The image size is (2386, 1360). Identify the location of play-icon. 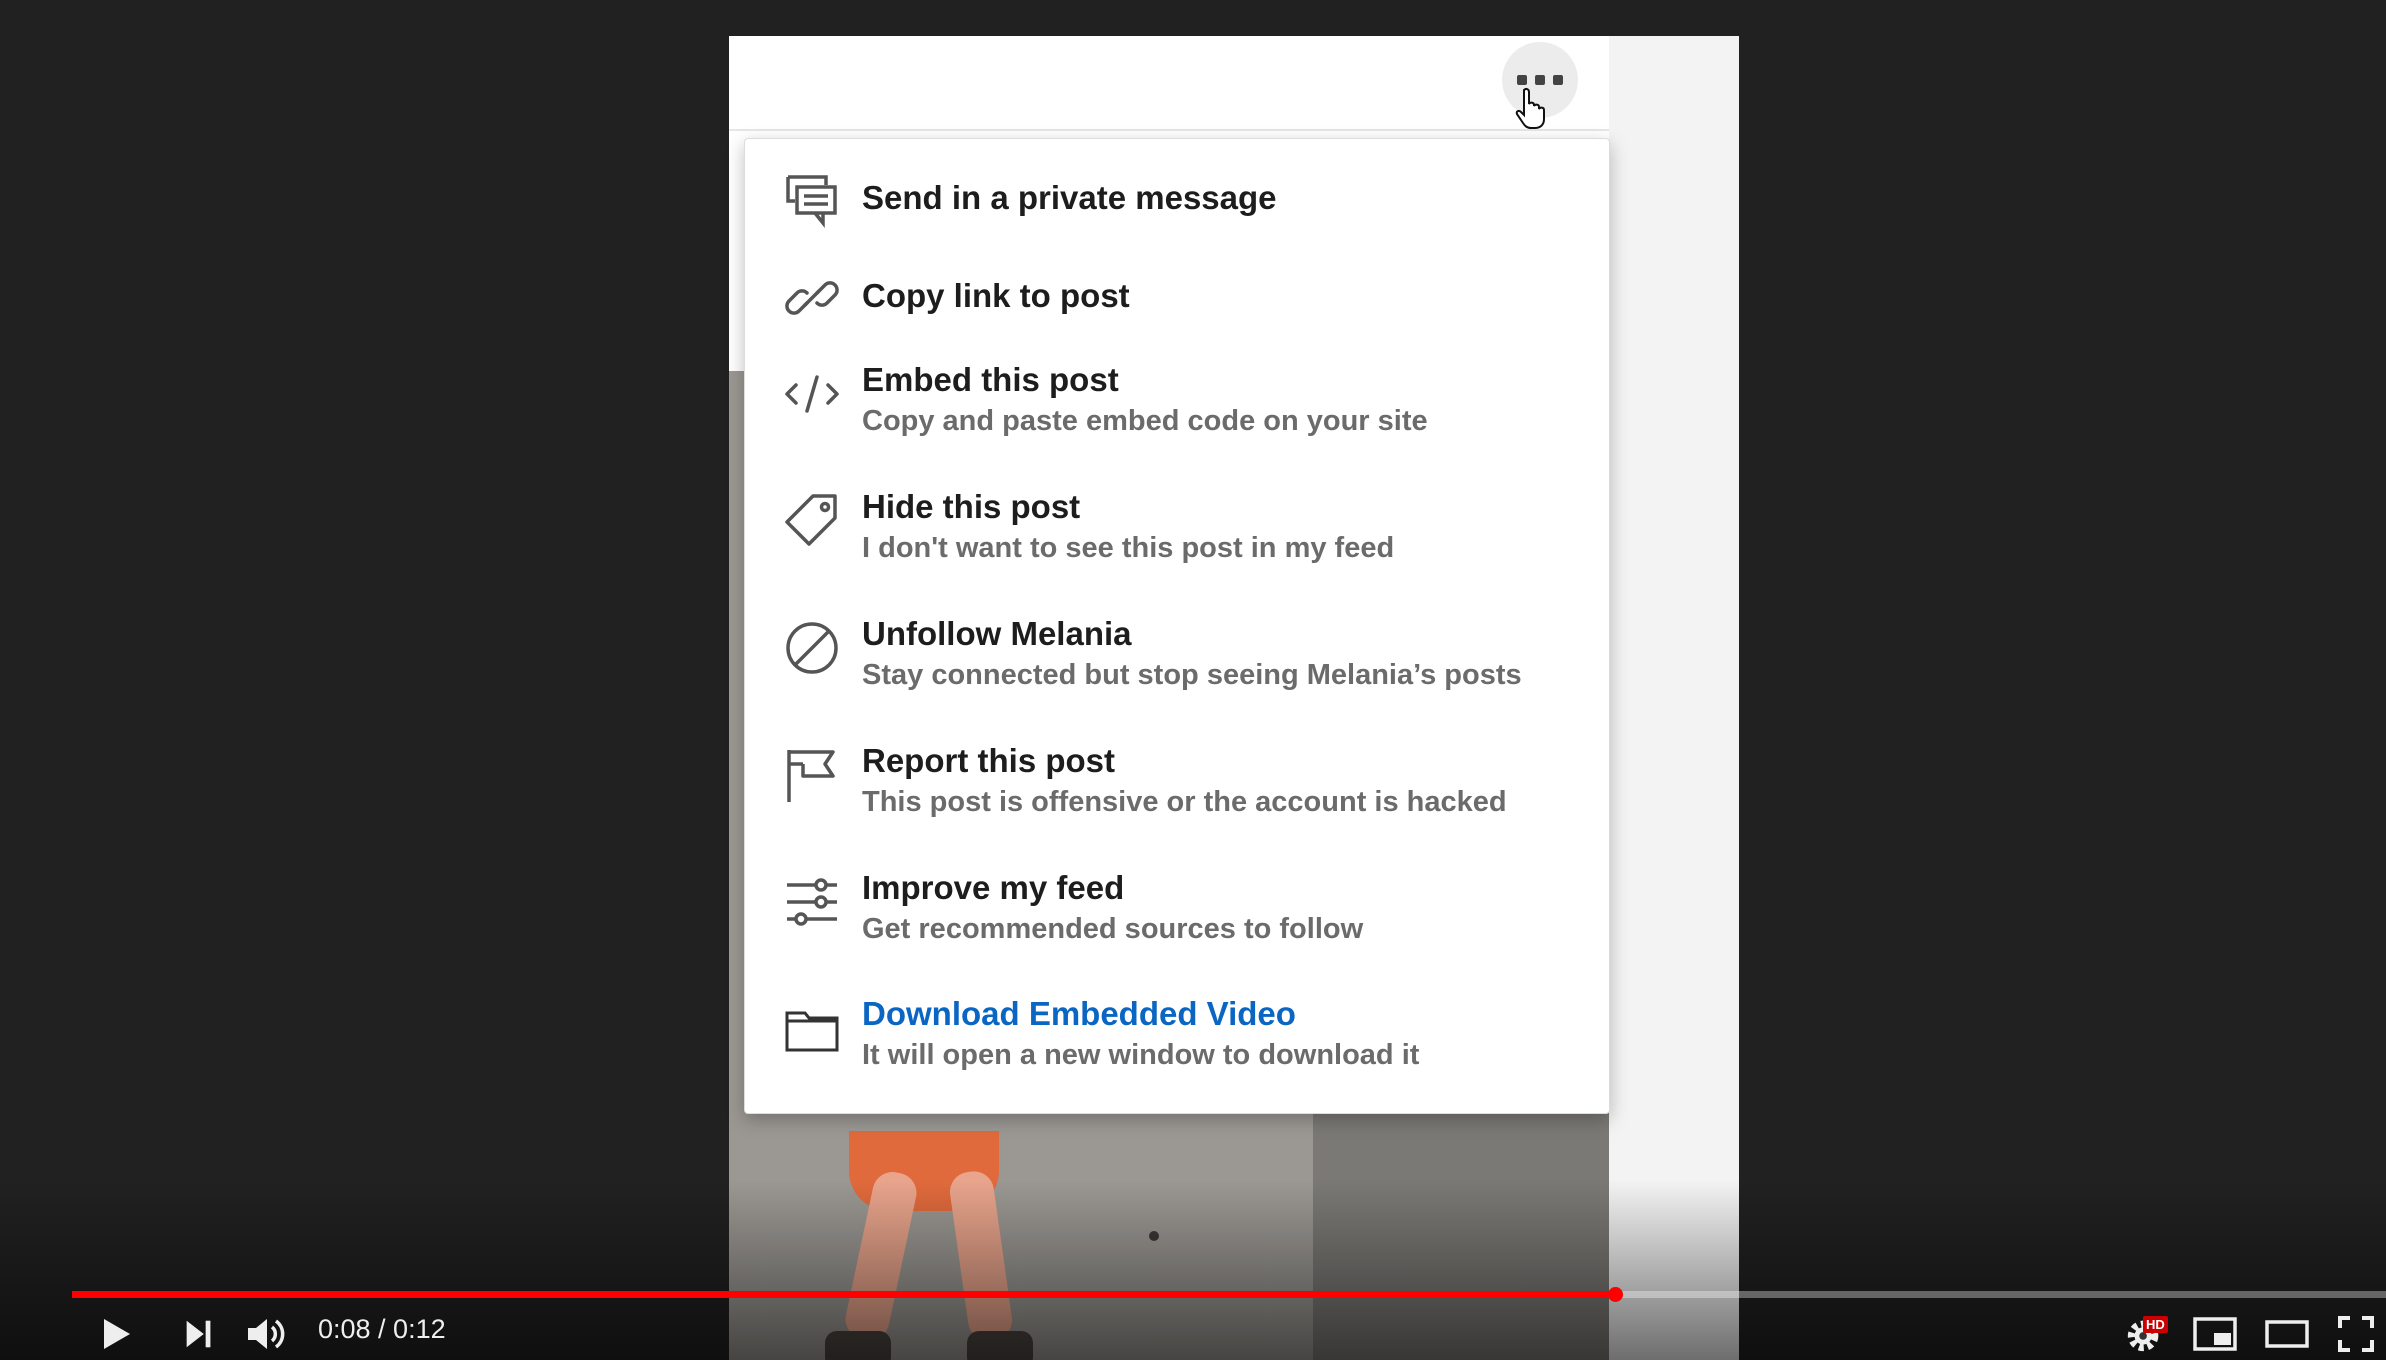
(117, 1334).